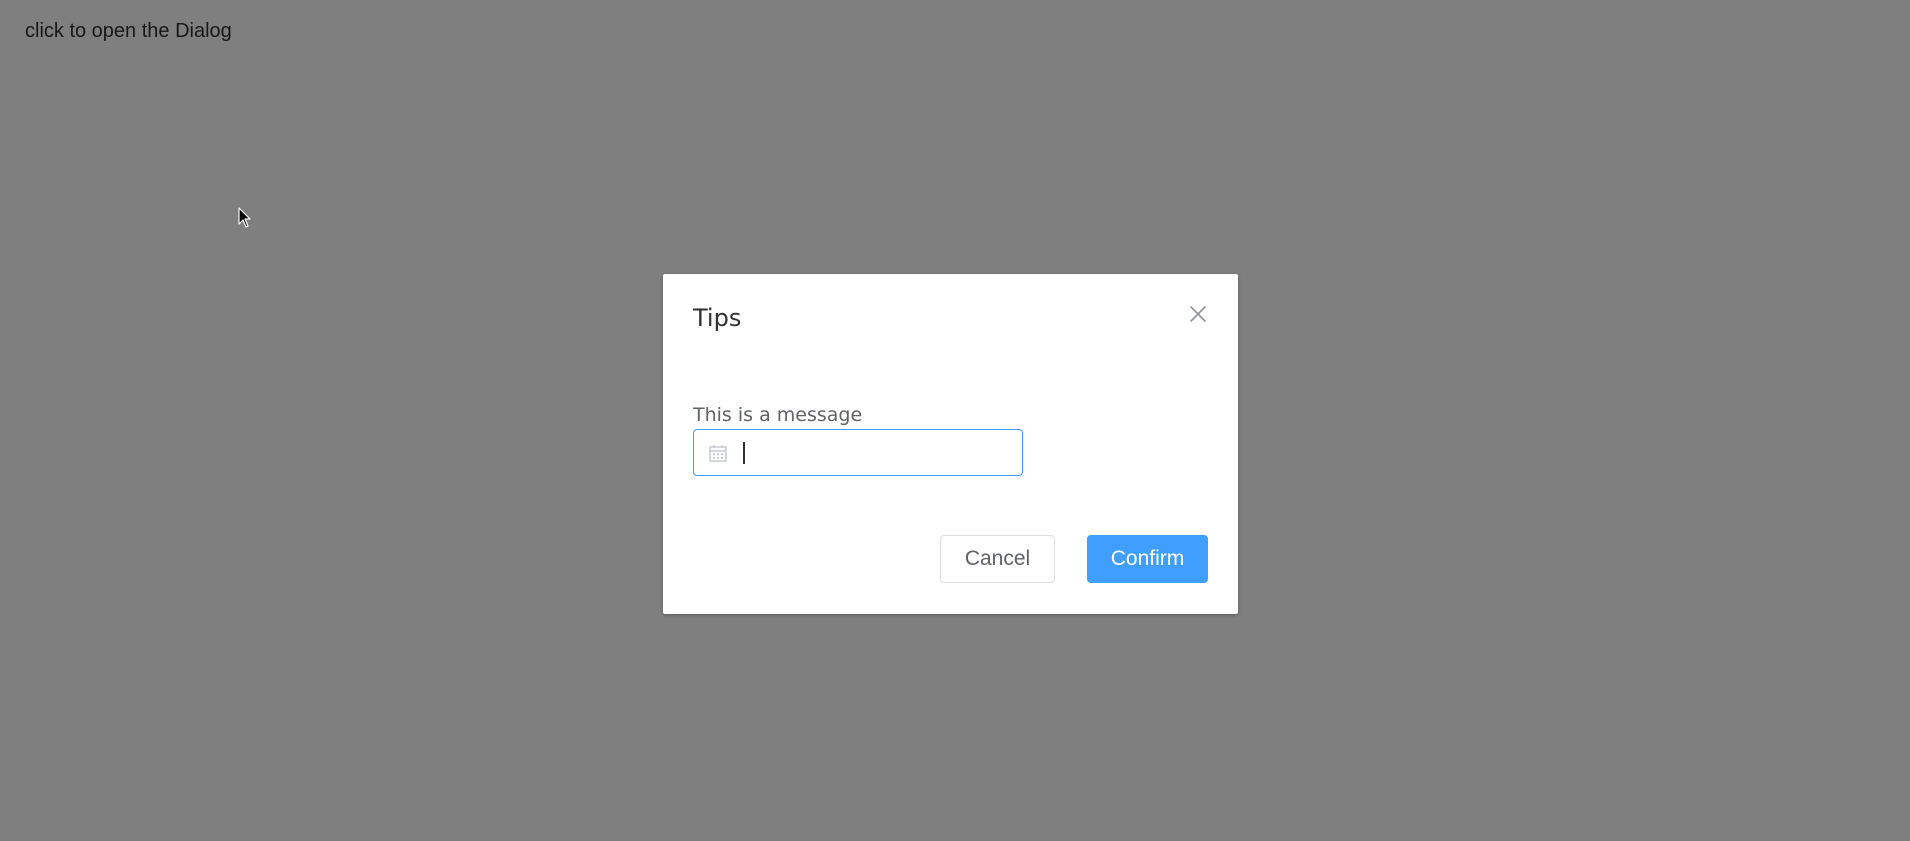 This screenshot has height=841, width=1910. I want to click on dialog-message: This is a message, so click(778, 415).